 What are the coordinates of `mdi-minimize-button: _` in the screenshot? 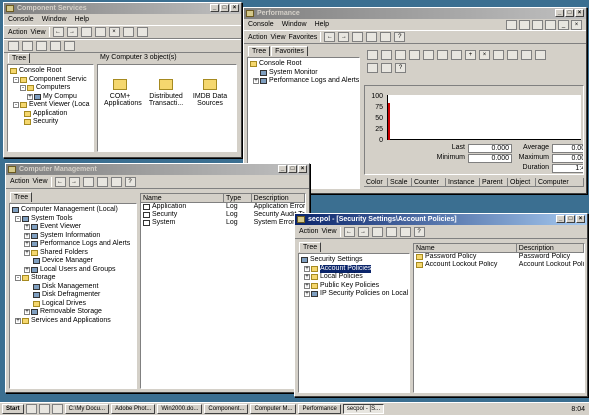 It's located at (563, 24).